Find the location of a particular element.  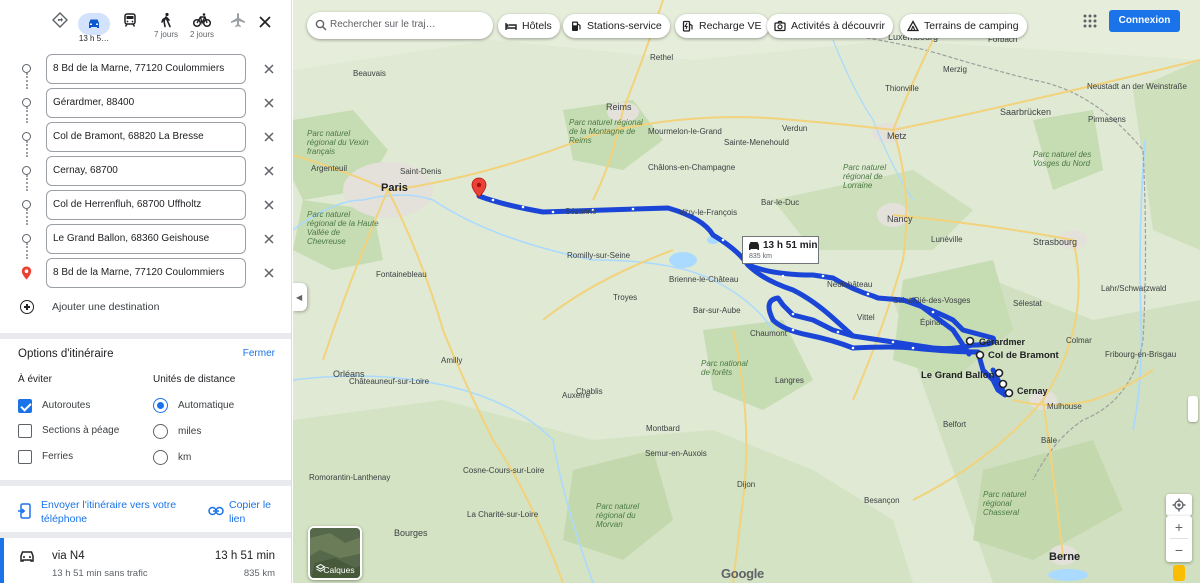

add-circle-icon is located at coordinates (27, 307).